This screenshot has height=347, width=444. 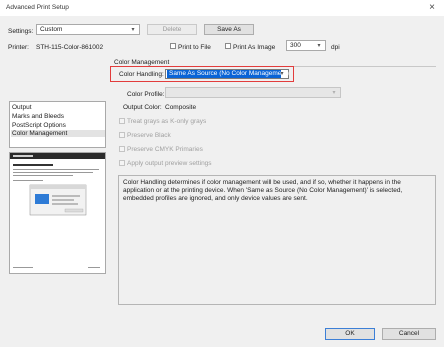 What do you see at coordinates (141, 74) in the screenshot?
I see `color-handling-label: Color Handling:` at bounding box center [141, 74].